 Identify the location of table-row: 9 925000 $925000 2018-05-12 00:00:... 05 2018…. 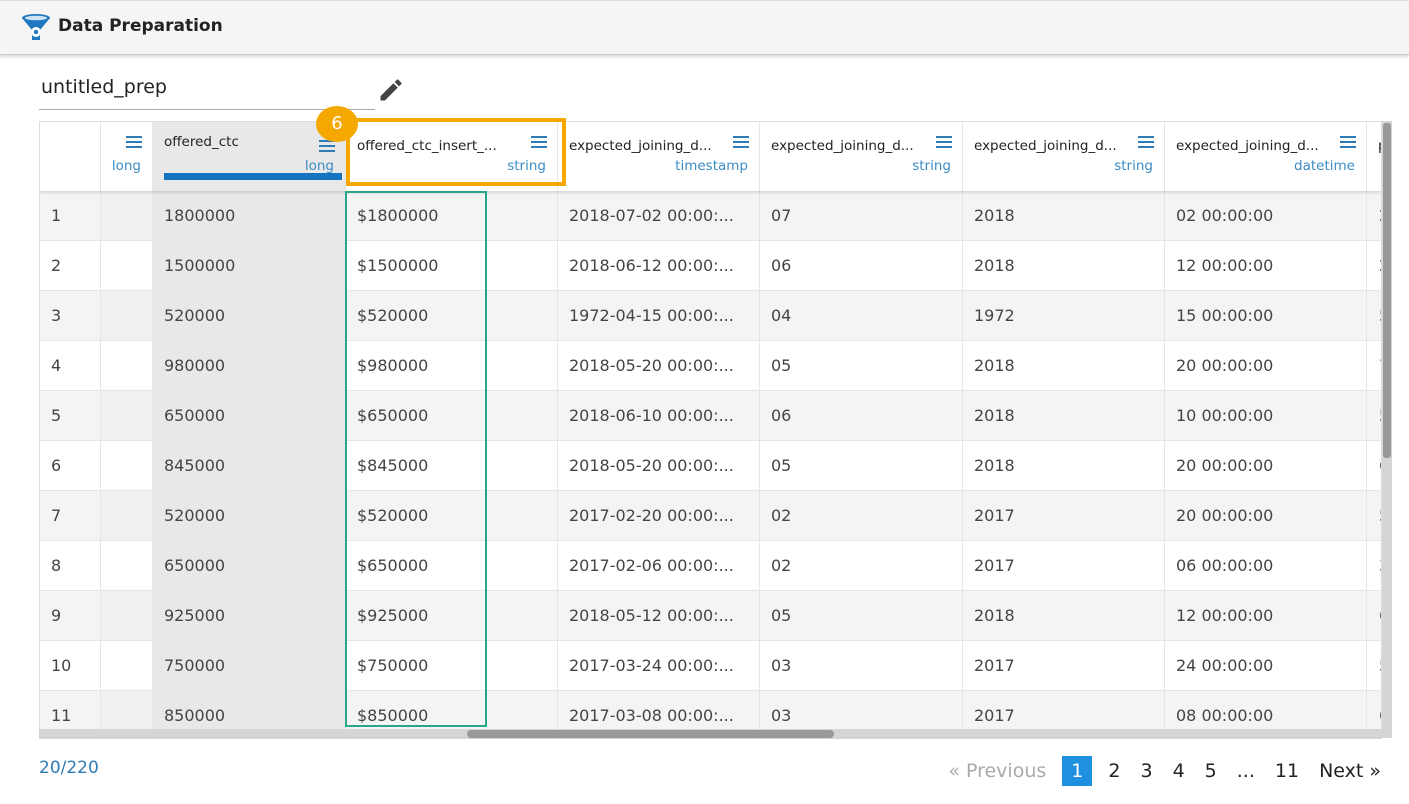
(710, 616).